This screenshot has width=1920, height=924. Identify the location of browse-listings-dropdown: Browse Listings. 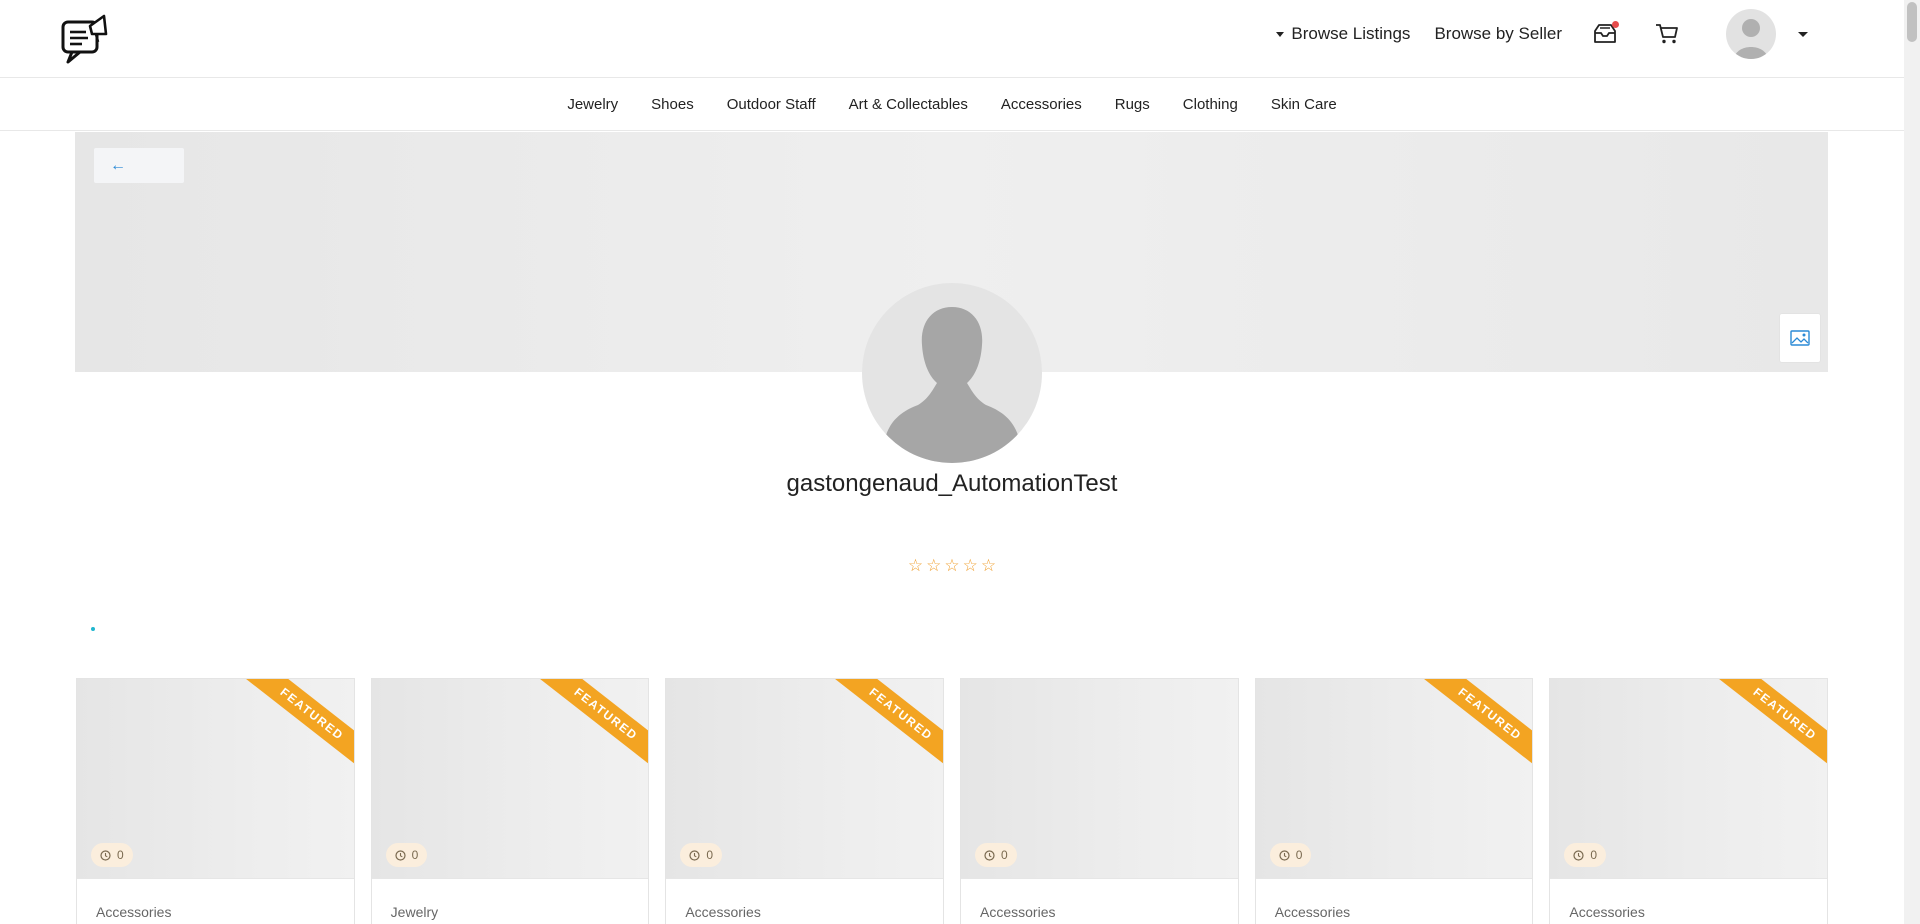
(1343, 34).